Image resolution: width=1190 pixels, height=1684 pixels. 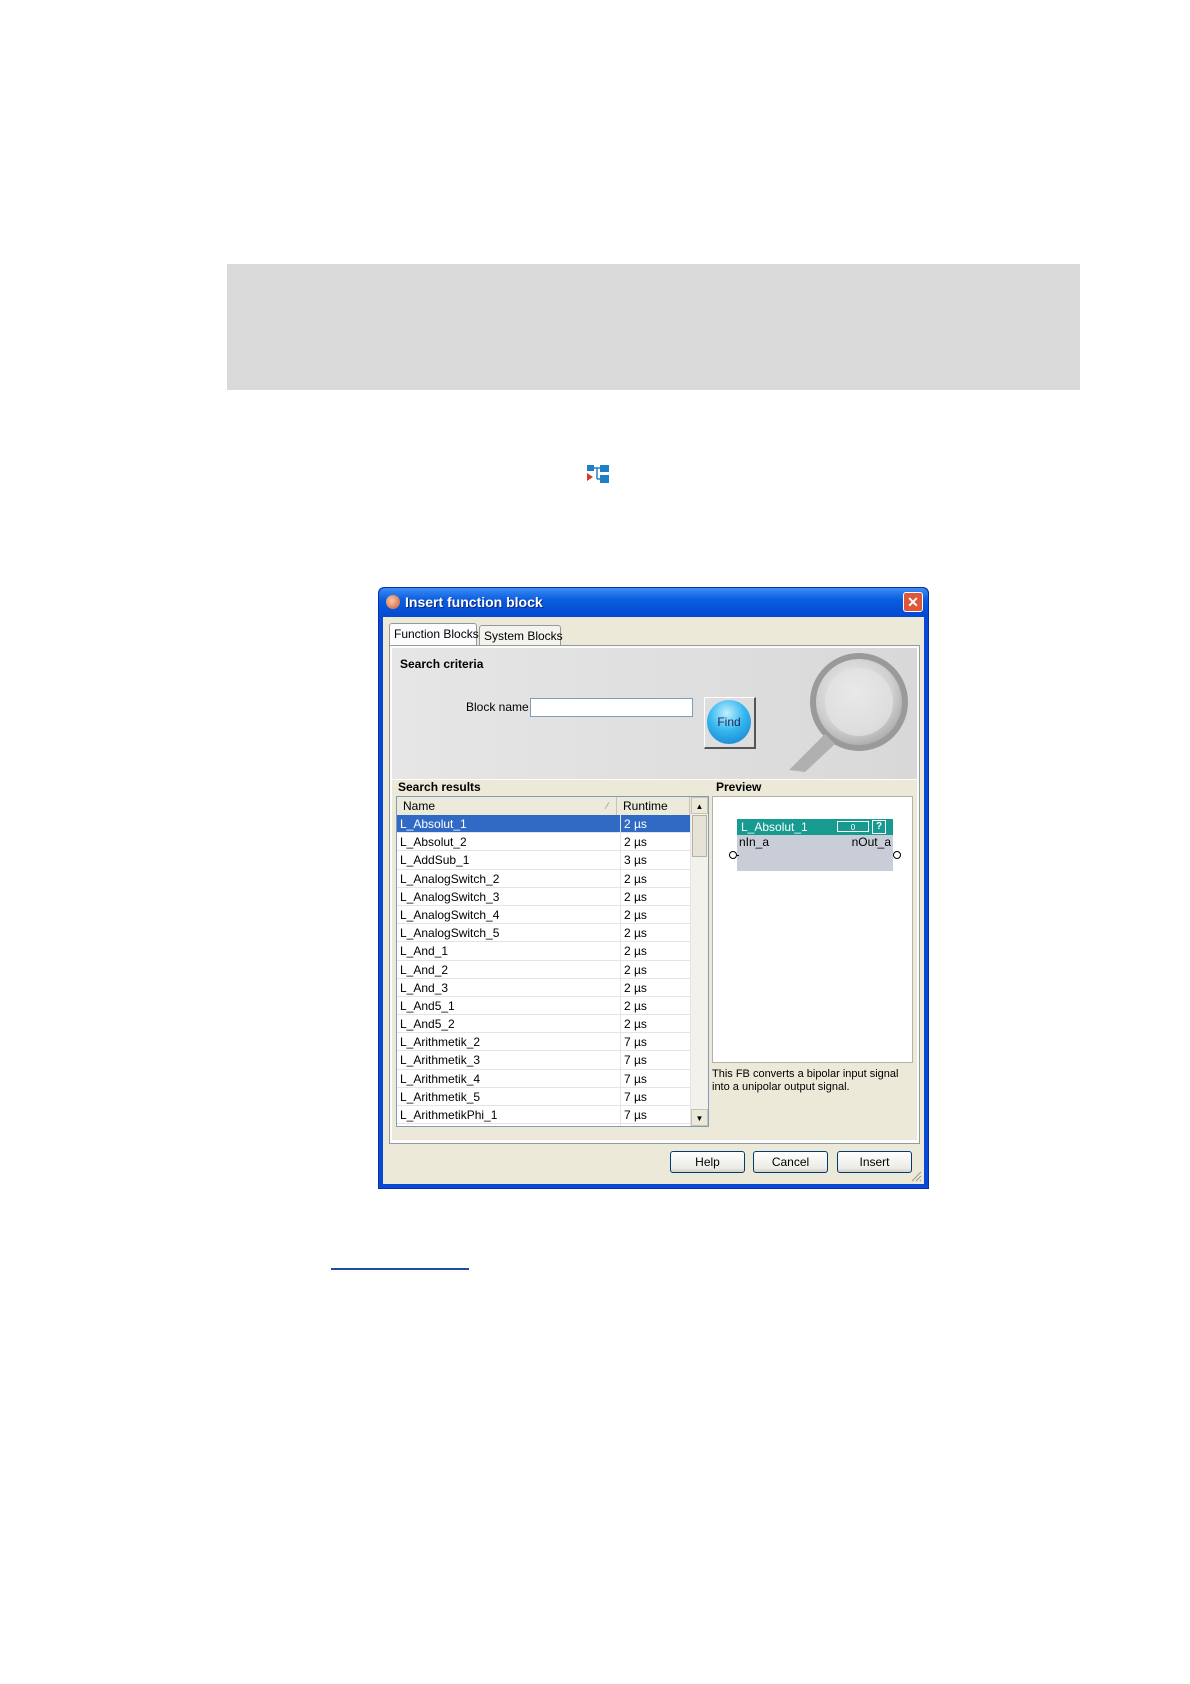 What do you see at coordinates (733, 855) in the screenshot?
I see `input-pin-icon` at bounding box center [733, 855].